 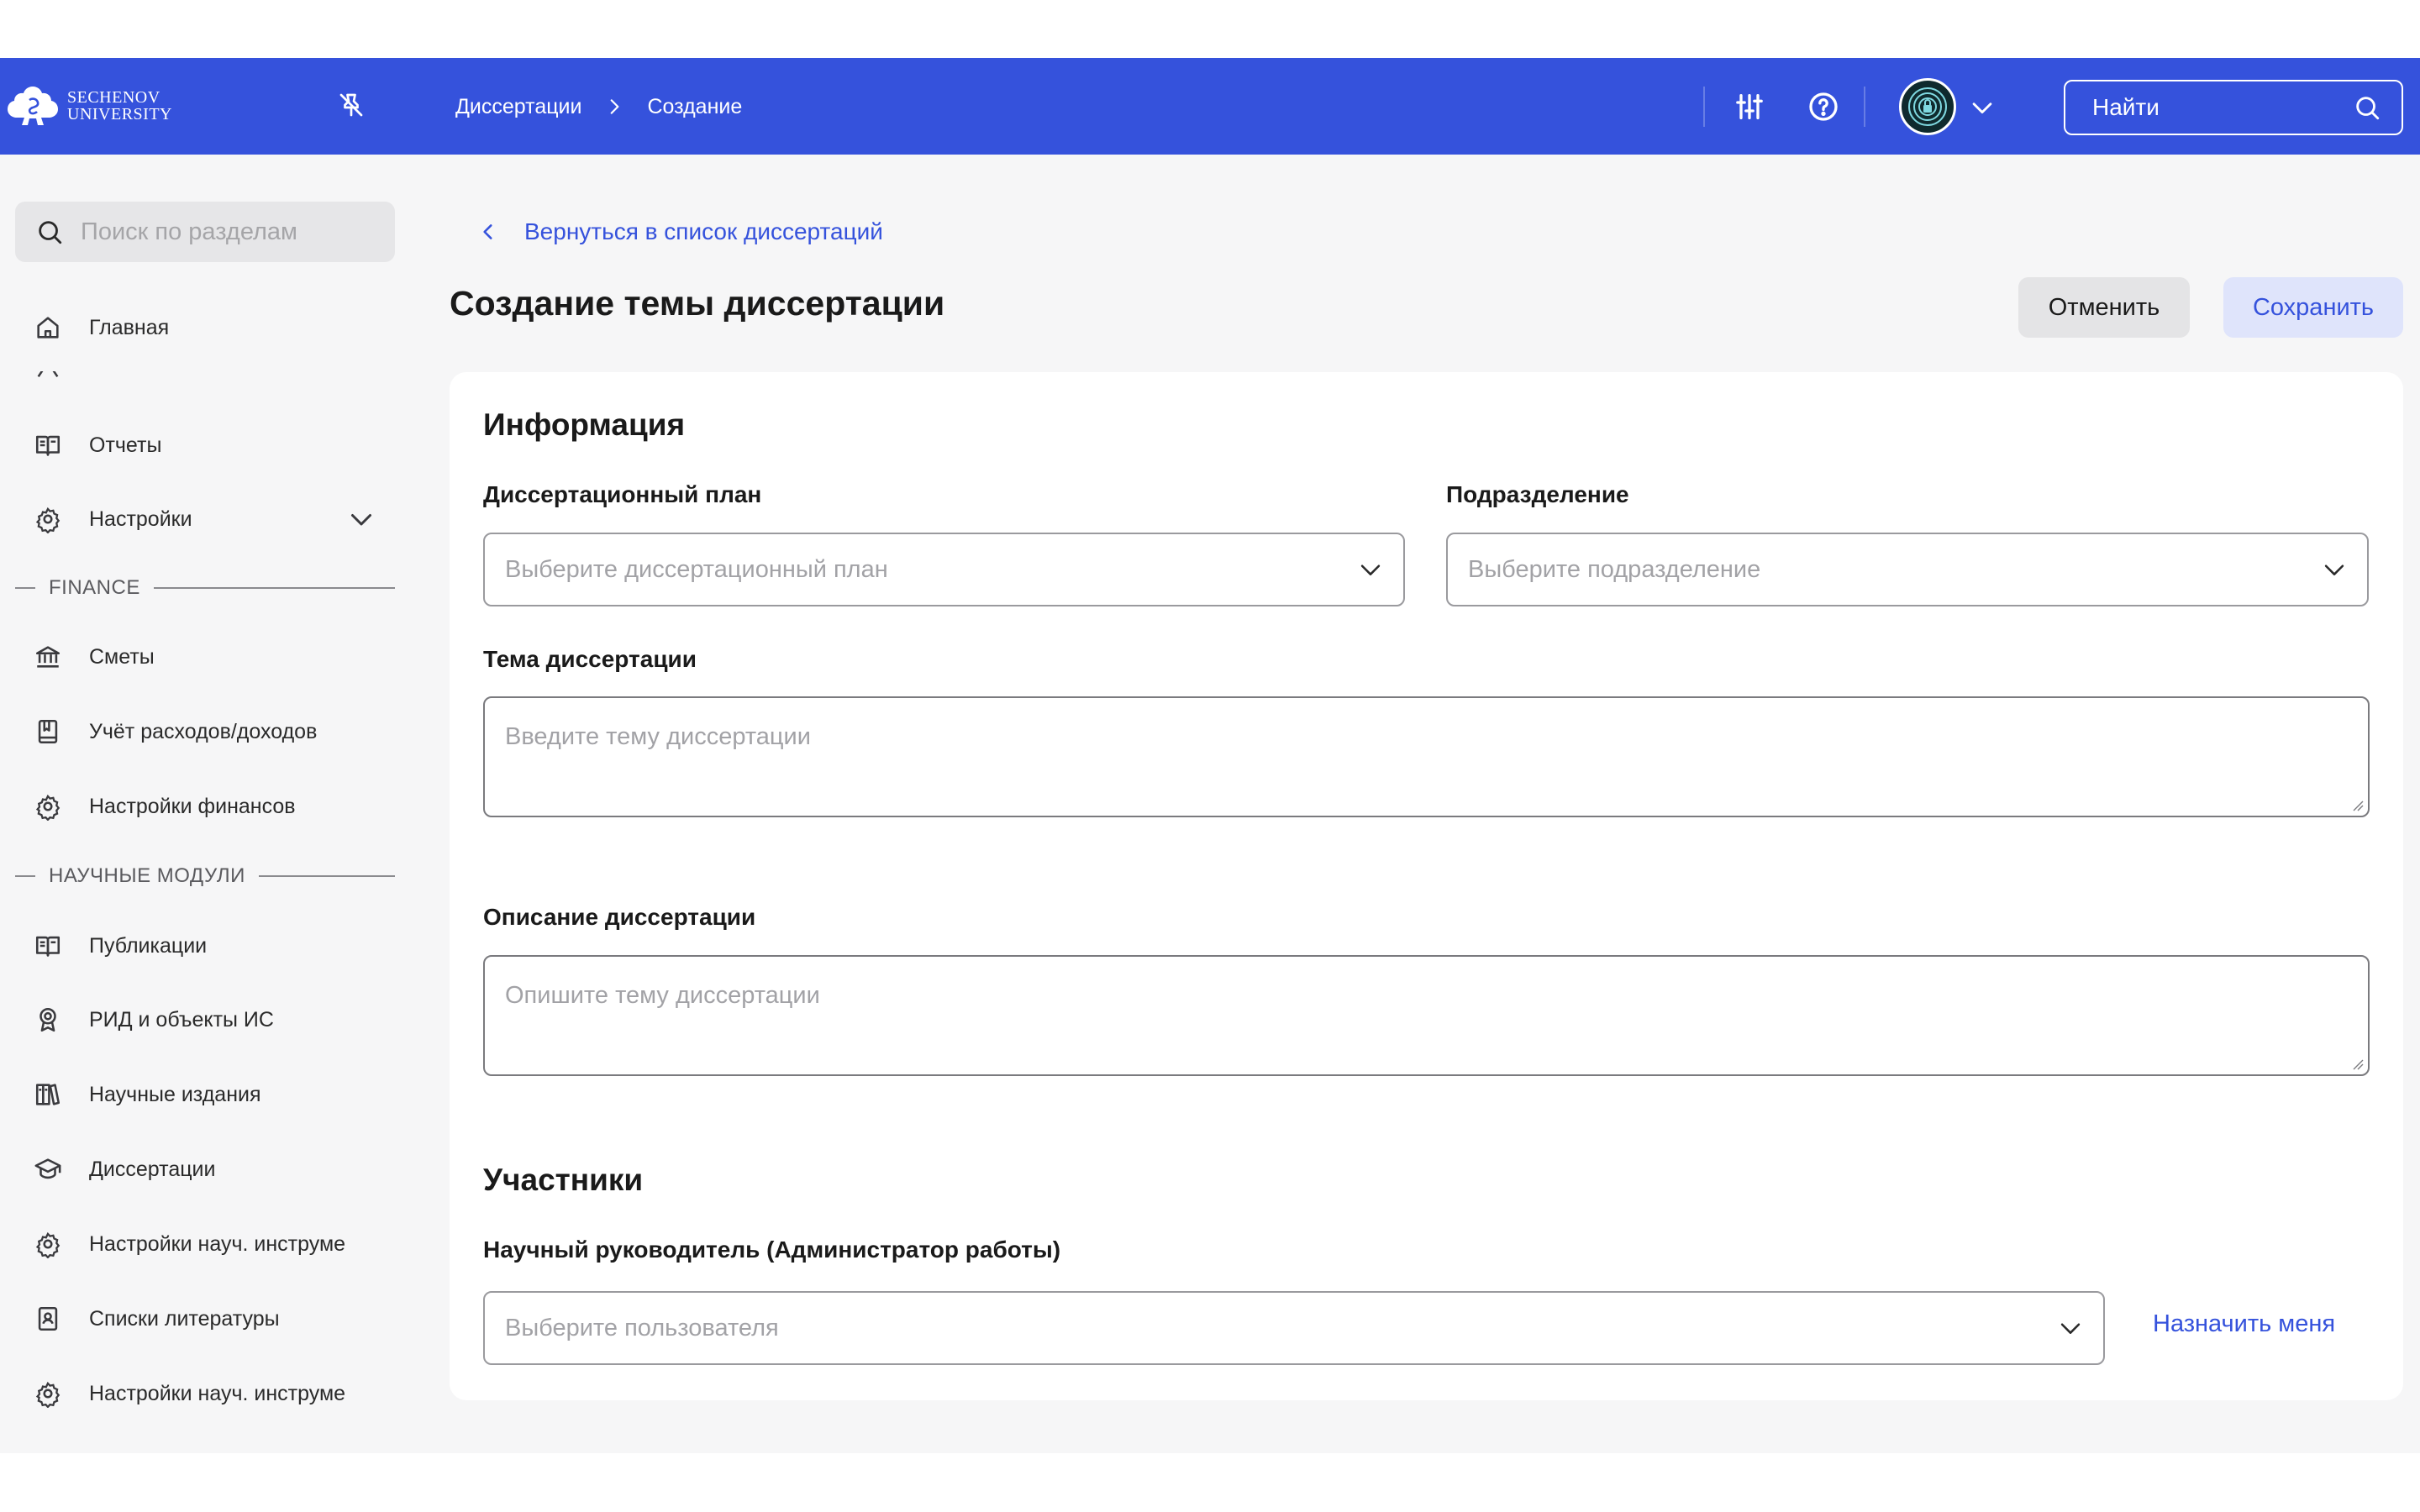 I want to click on fingerprint-avatar-icon, so click(x=1927, y=106).